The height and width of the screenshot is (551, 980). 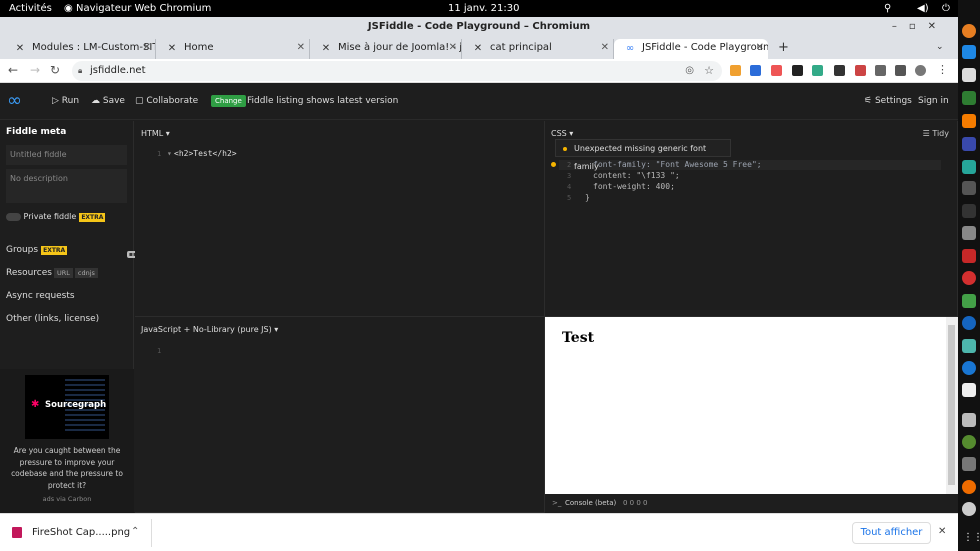 I want to click on tab-modules: ✕ Modules : LM-Custom-SIT ✕, so click(x=80, y=49).